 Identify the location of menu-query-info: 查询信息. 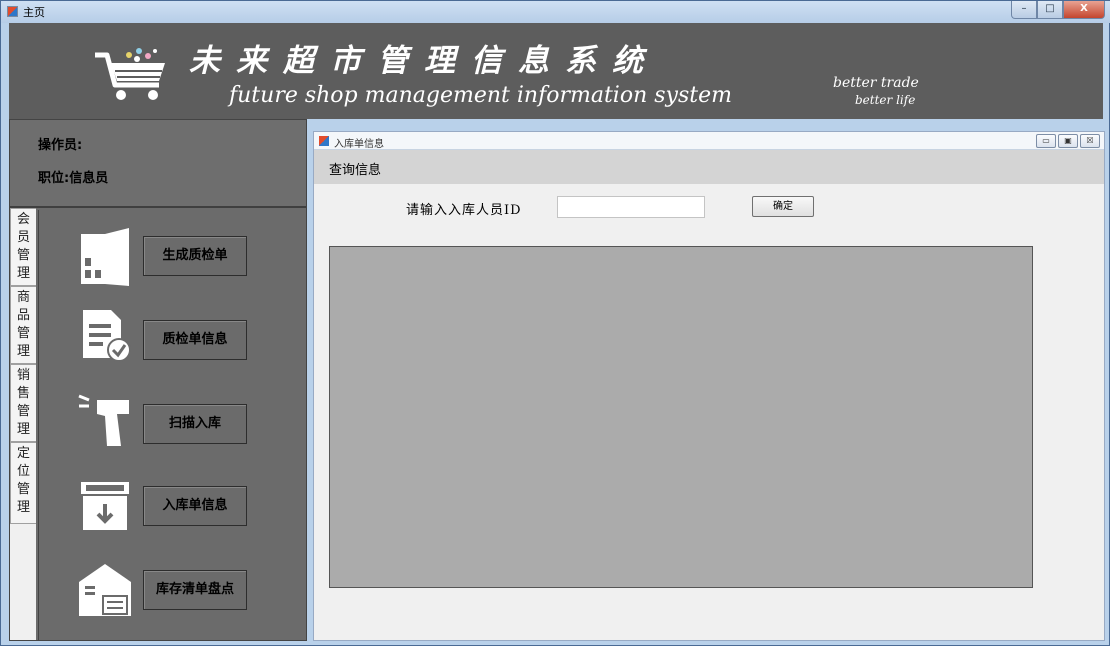
(355, 168).